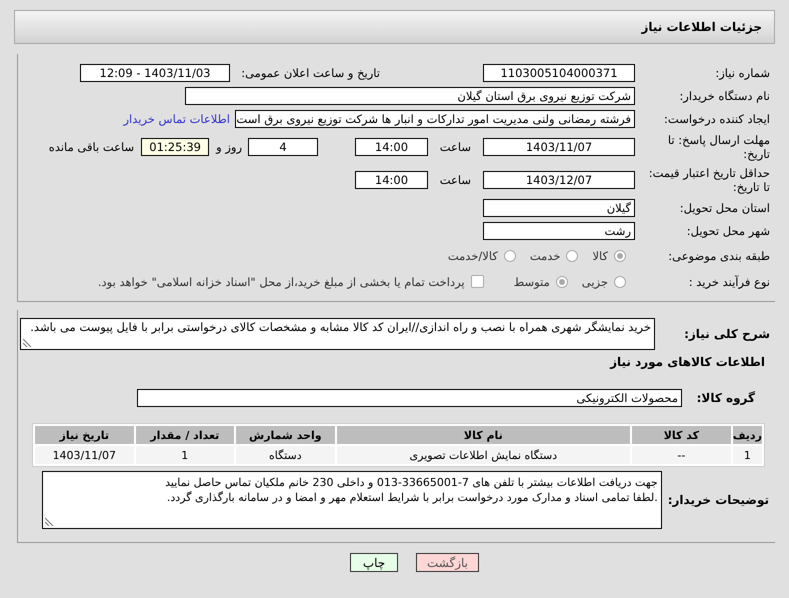 This screenshot has height=598, width=789. I want to click on notes-textarea: جهت دریافت اطلاعات بیشتر با تلفن های 7-33665001-013 و داخلی 230 خانم ملکیان تماس حاصل نمایید .لطفا تمامی اسناد و مدارک مورد درخواست برابر با شرایط استعلام مهر و امضا و در سامانه بارگذاری گردد., so click(352, 500).